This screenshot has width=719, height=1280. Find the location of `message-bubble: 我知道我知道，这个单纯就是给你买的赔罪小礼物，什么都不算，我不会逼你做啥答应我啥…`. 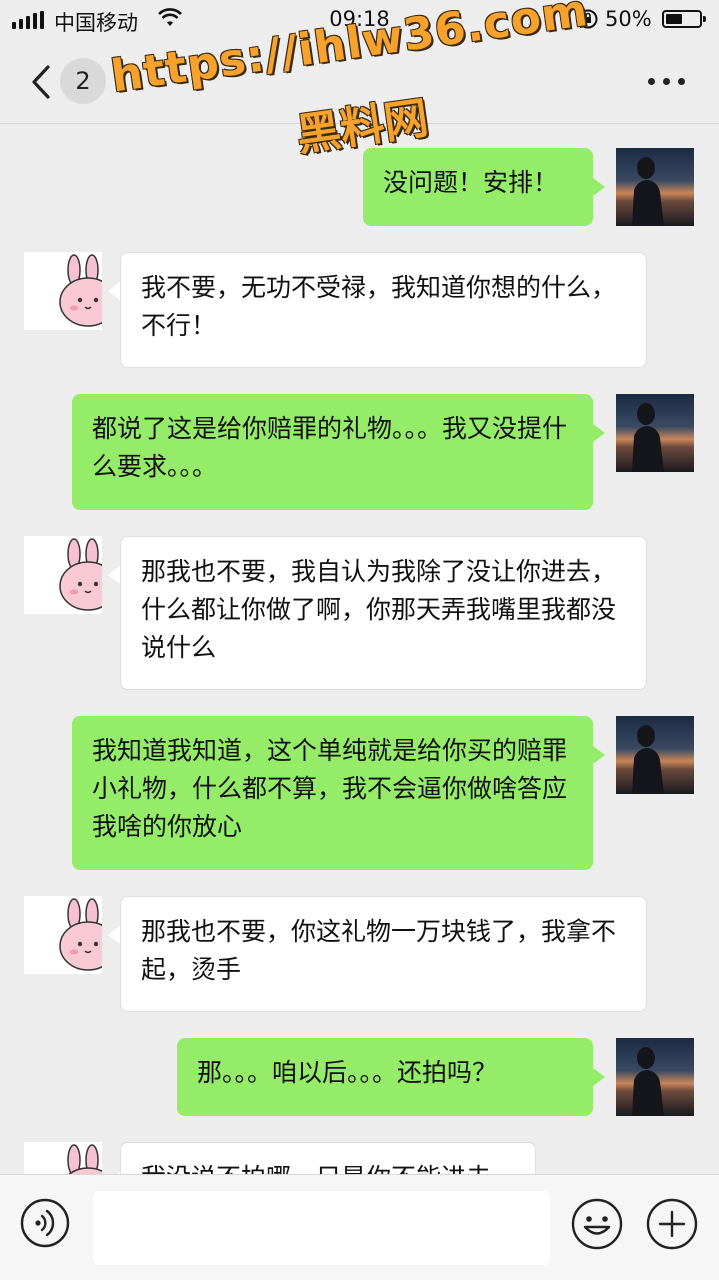

message-bubble: 我知道我知道，这个单纯就是给你买的赔罪小礼物，什么都不算，我不会逼你做啥答应我啥… is located at coordinates (332, 793).